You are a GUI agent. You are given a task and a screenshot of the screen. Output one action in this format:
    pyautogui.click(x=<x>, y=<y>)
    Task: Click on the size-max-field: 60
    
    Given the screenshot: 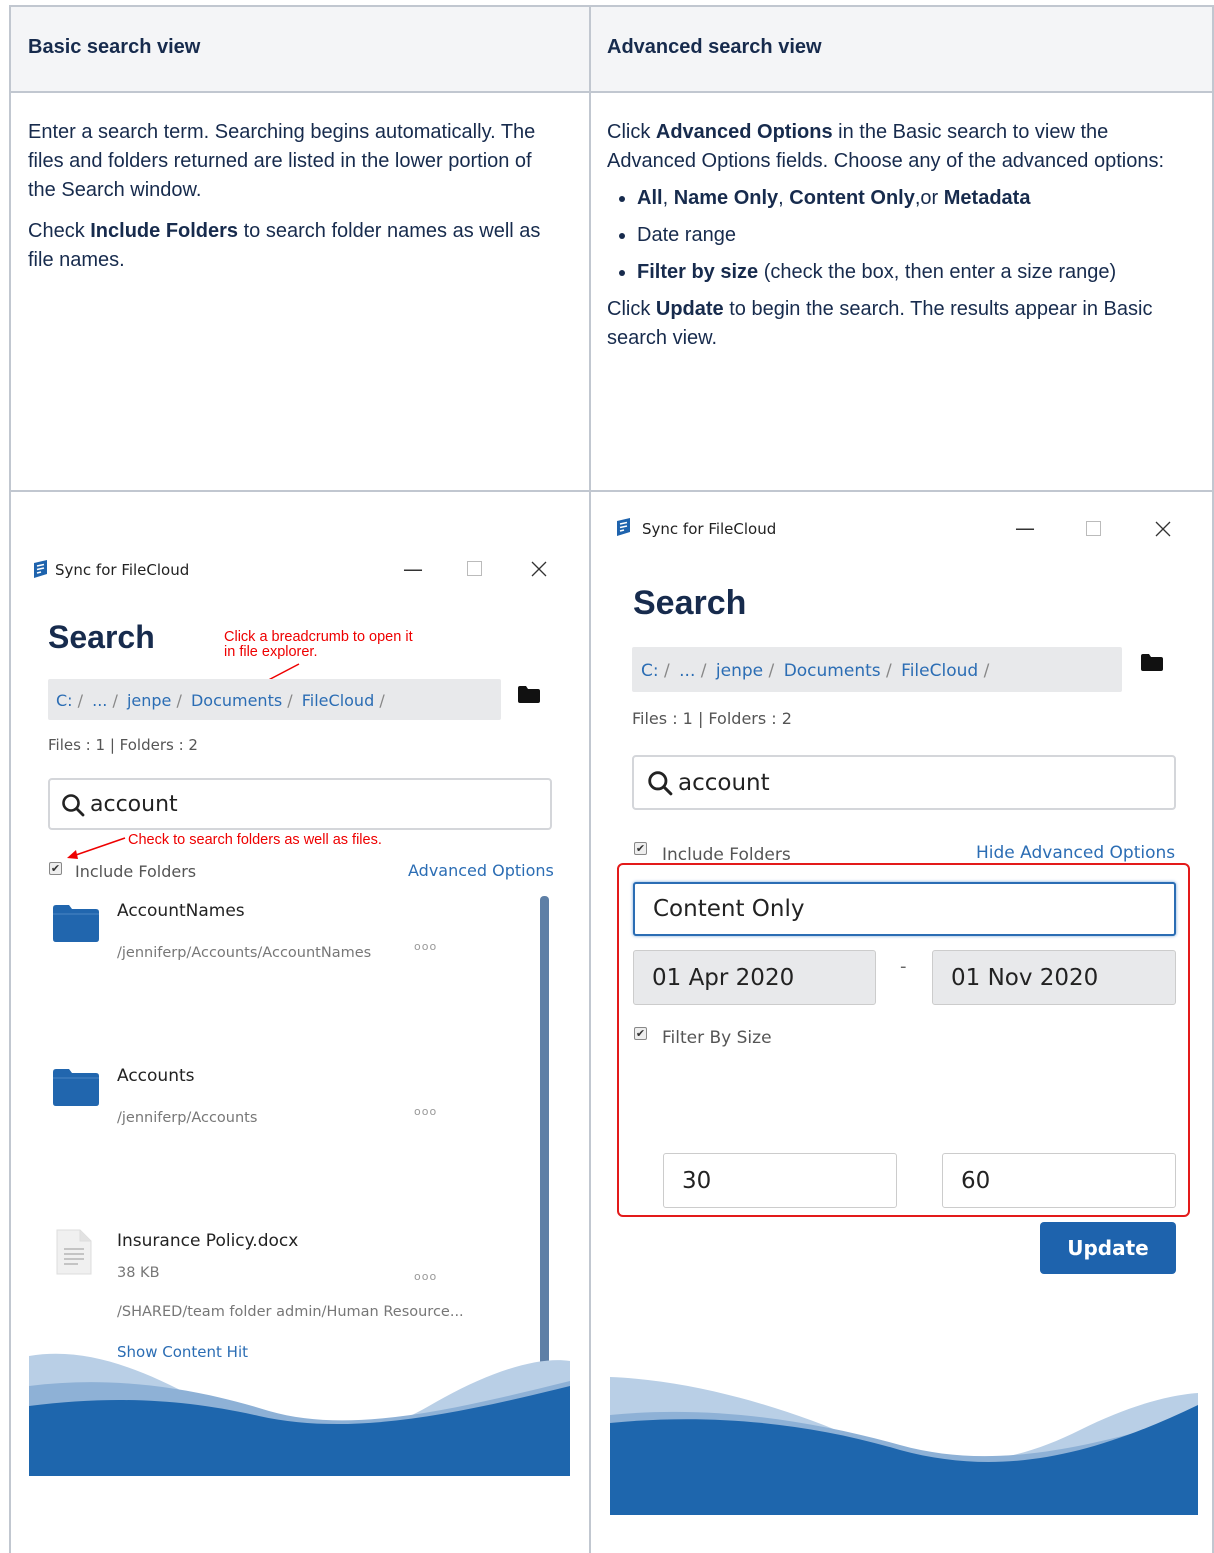 What is the action you would take?
    pyautogui.click(x=1059, y=1180)
    